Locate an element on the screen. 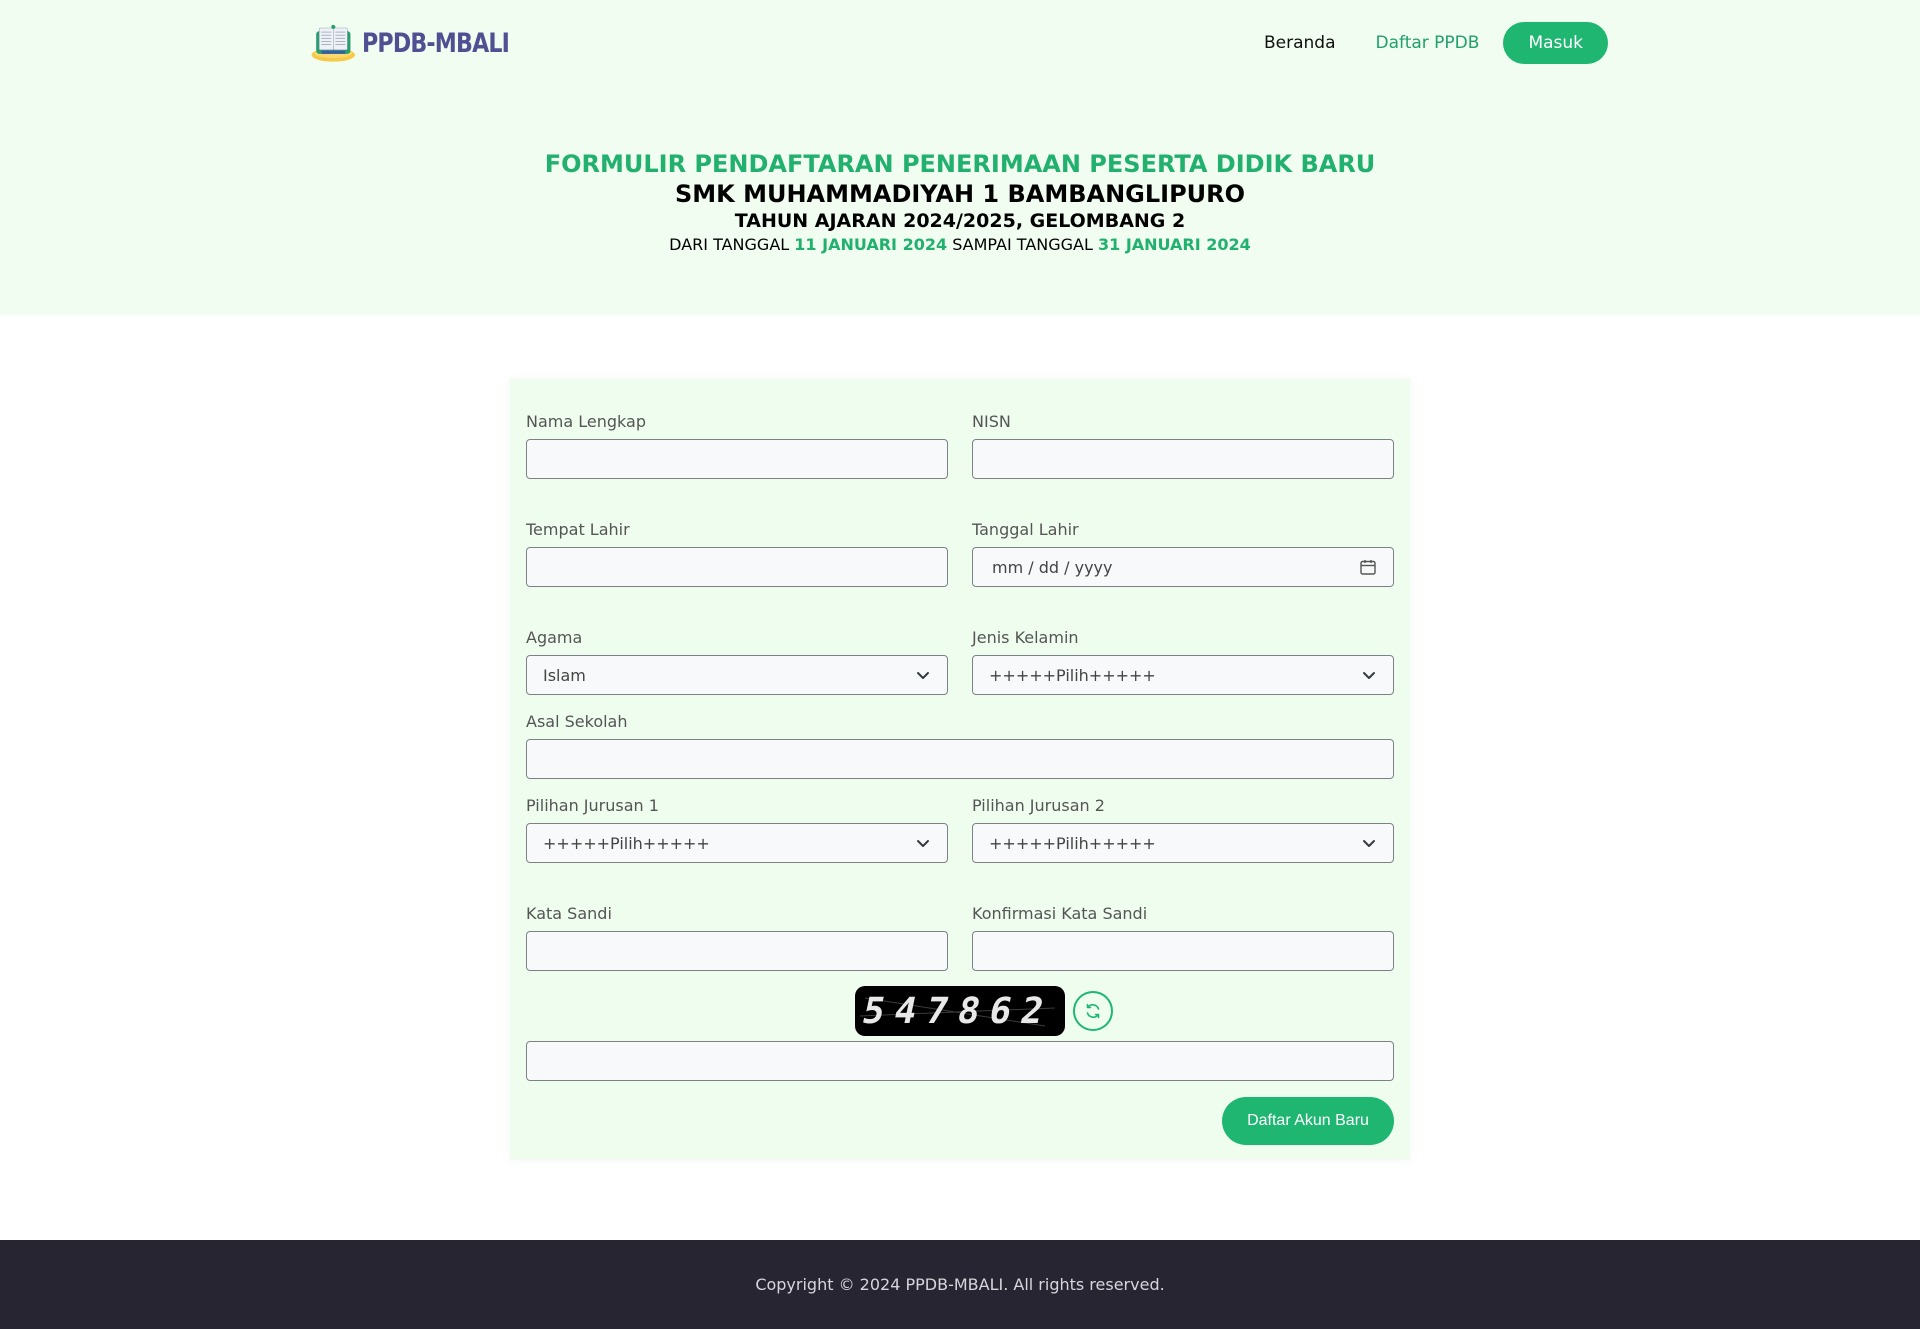  asal-sekolah-label: Asal Sekolah is located at coordinates (577, 721).